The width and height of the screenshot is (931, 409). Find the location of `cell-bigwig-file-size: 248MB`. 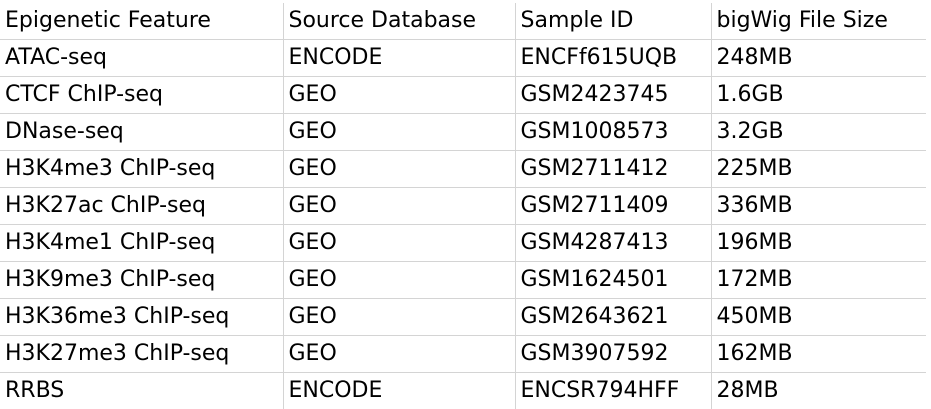

cell-bigwig-file-size: 248MB is located at coordinates (818, 58).